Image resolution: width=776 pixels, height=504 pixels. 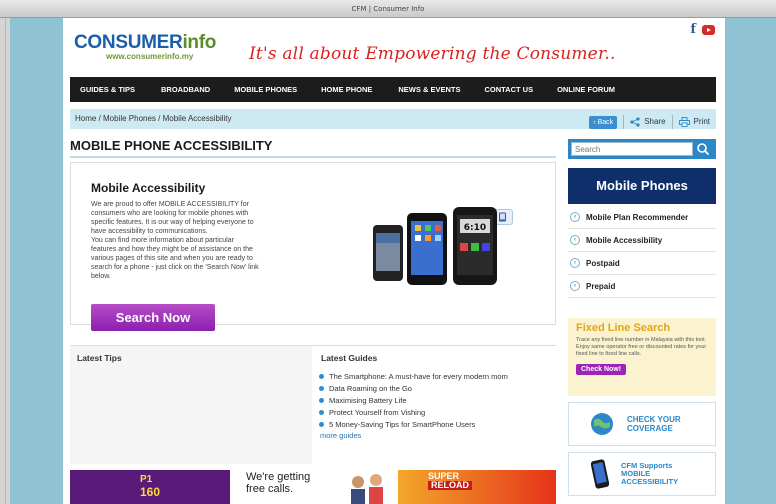 What do you see at coordinates (429, 89) in the screenshot?
I see `nav-news-events: NEWS & EVENTS` at bounding box center [429, 89].